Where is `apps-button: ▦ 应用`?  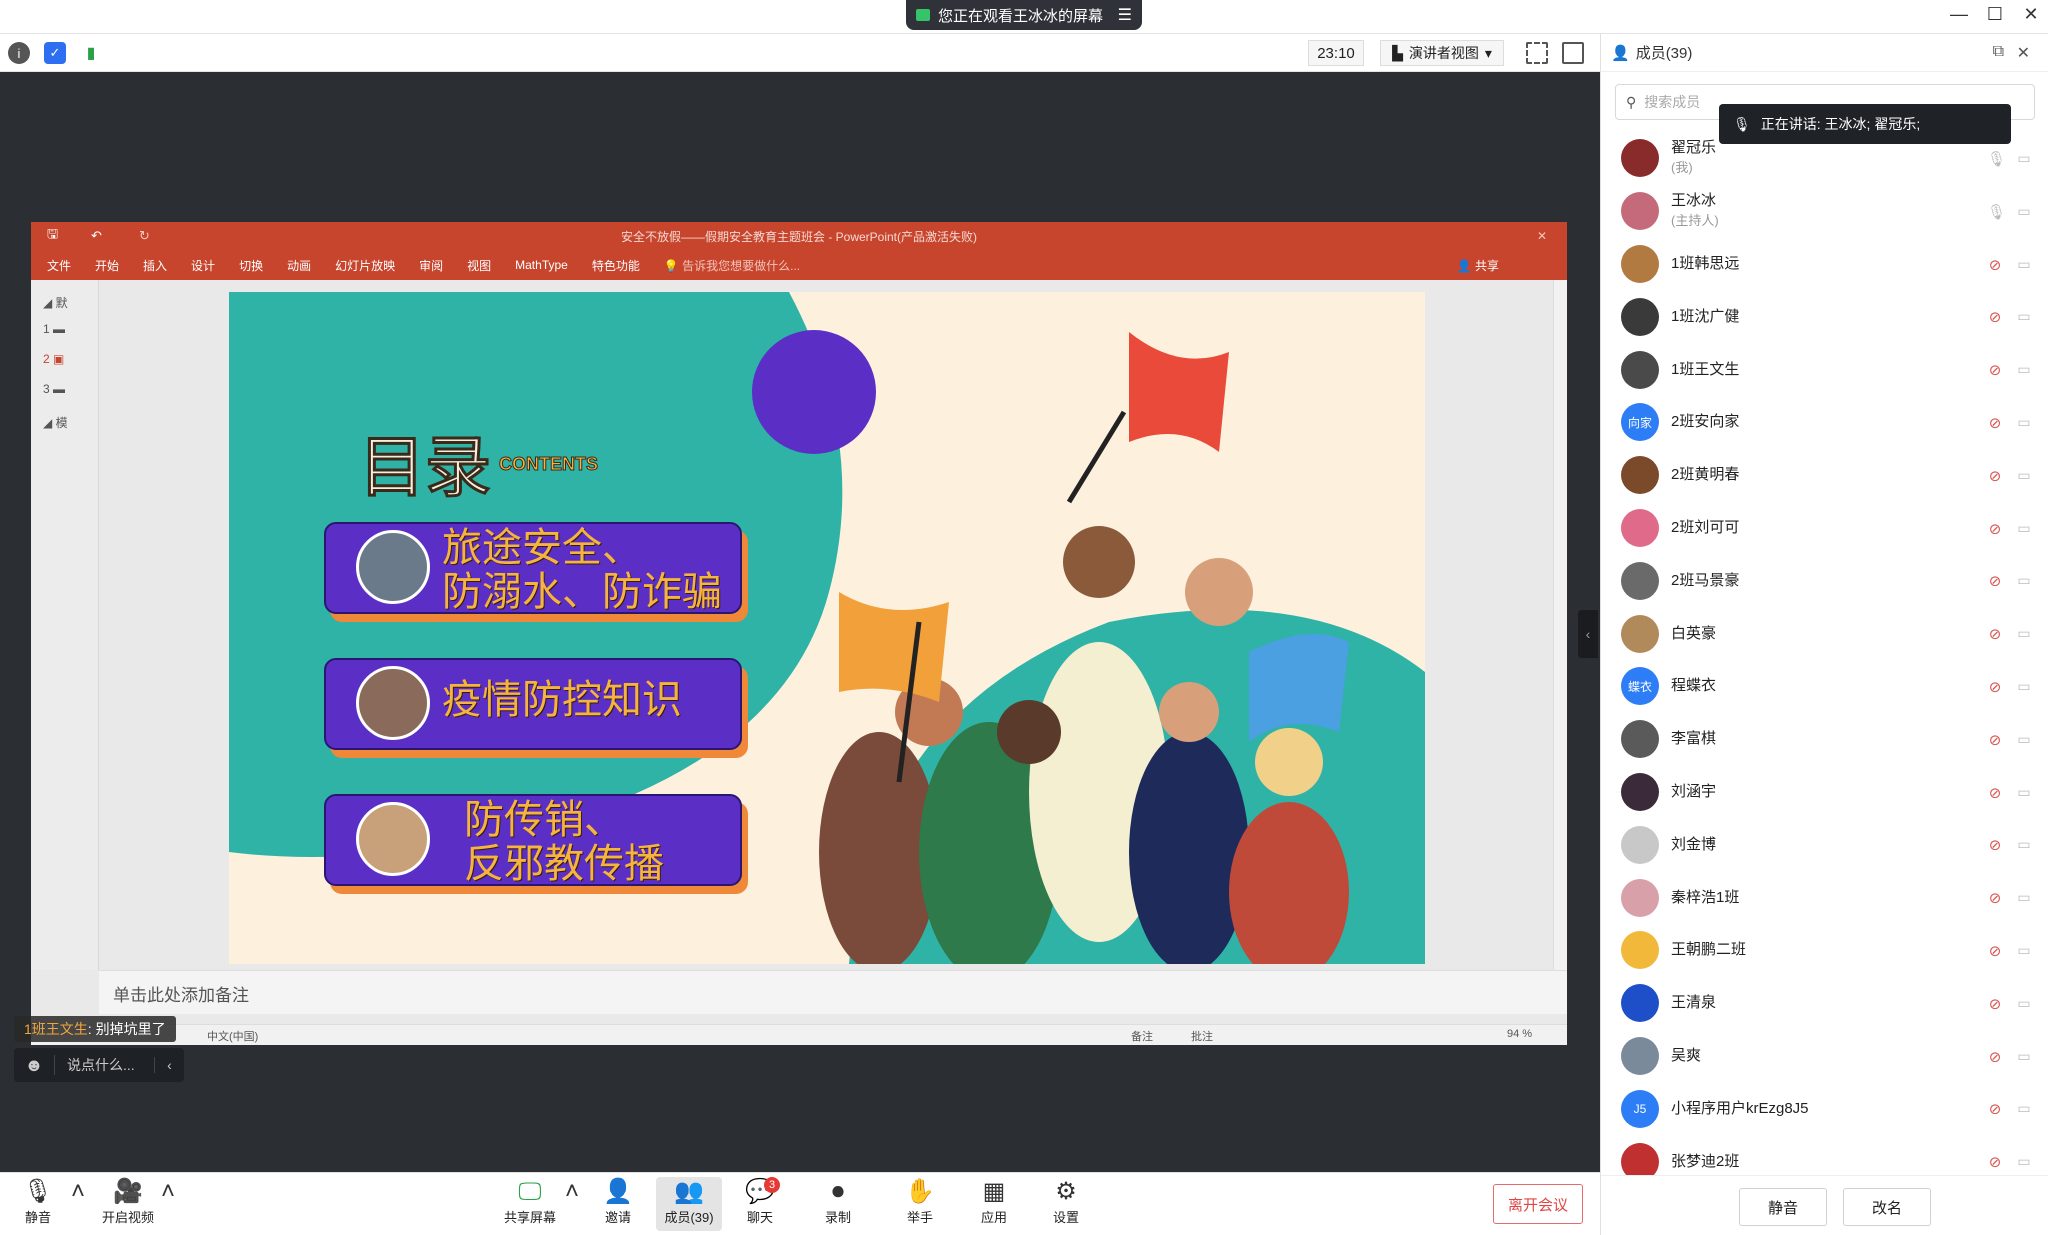 apps-button: ▦ 应用 is located at coordinates (994, 1204).